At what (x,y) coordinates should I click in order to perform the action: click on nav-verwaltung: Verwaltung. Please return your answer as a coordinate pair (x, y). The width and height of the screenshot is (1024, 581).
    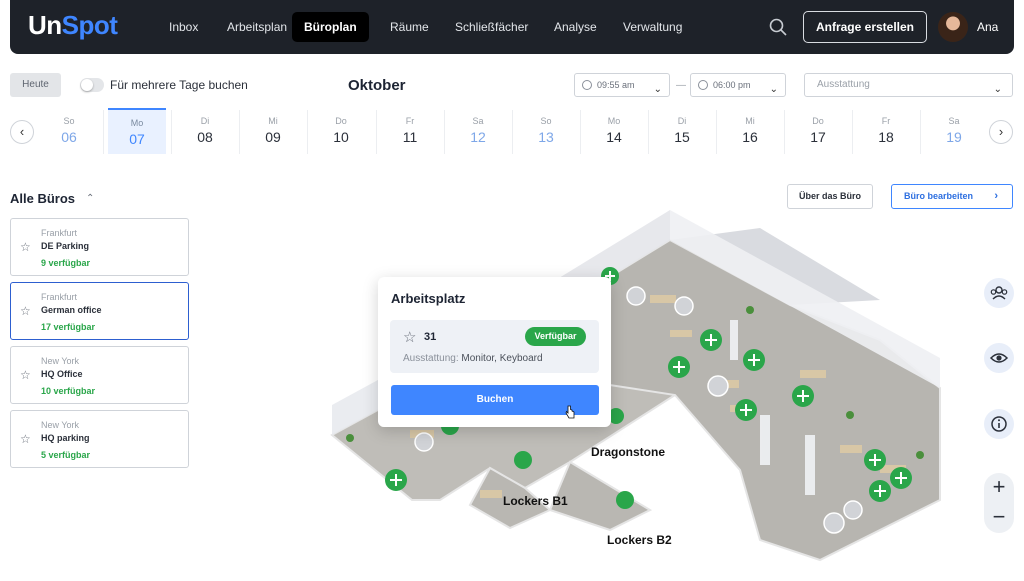
    Looking at the image, I should click on (652, 27).